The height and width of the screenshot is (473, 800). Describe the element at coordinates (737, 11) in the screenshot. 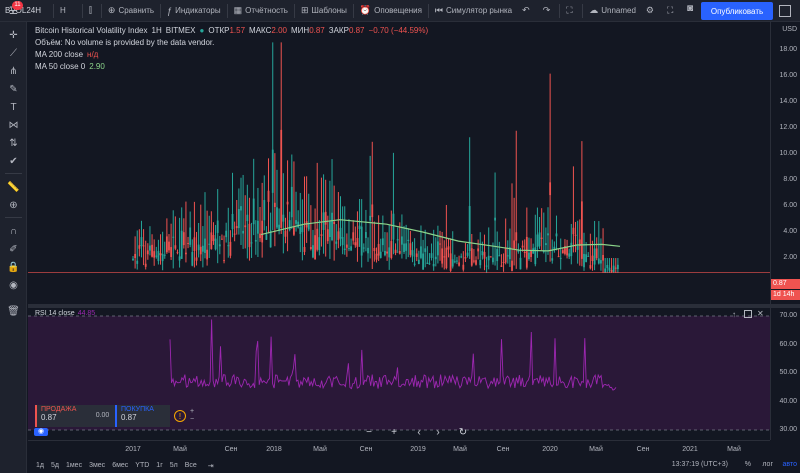

I see `publish-button: Опубликовать` at that location.